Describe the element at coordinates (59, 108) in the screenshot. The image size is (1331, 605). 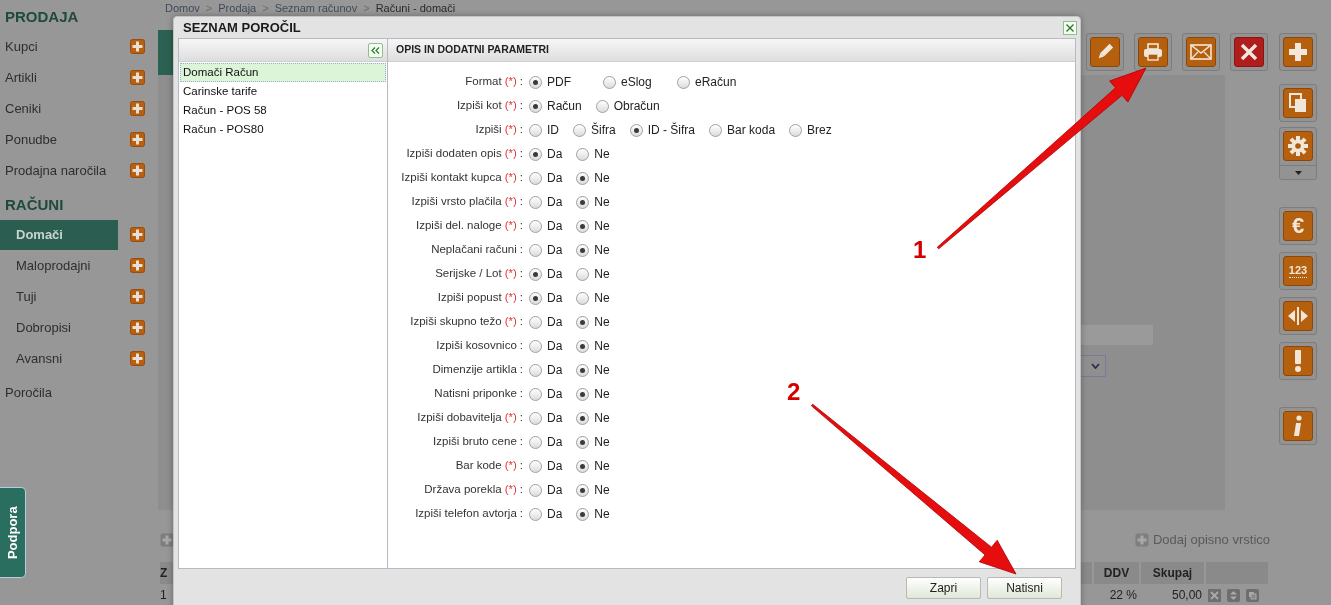
I see `sidebar-item: Ceniki` at that location.